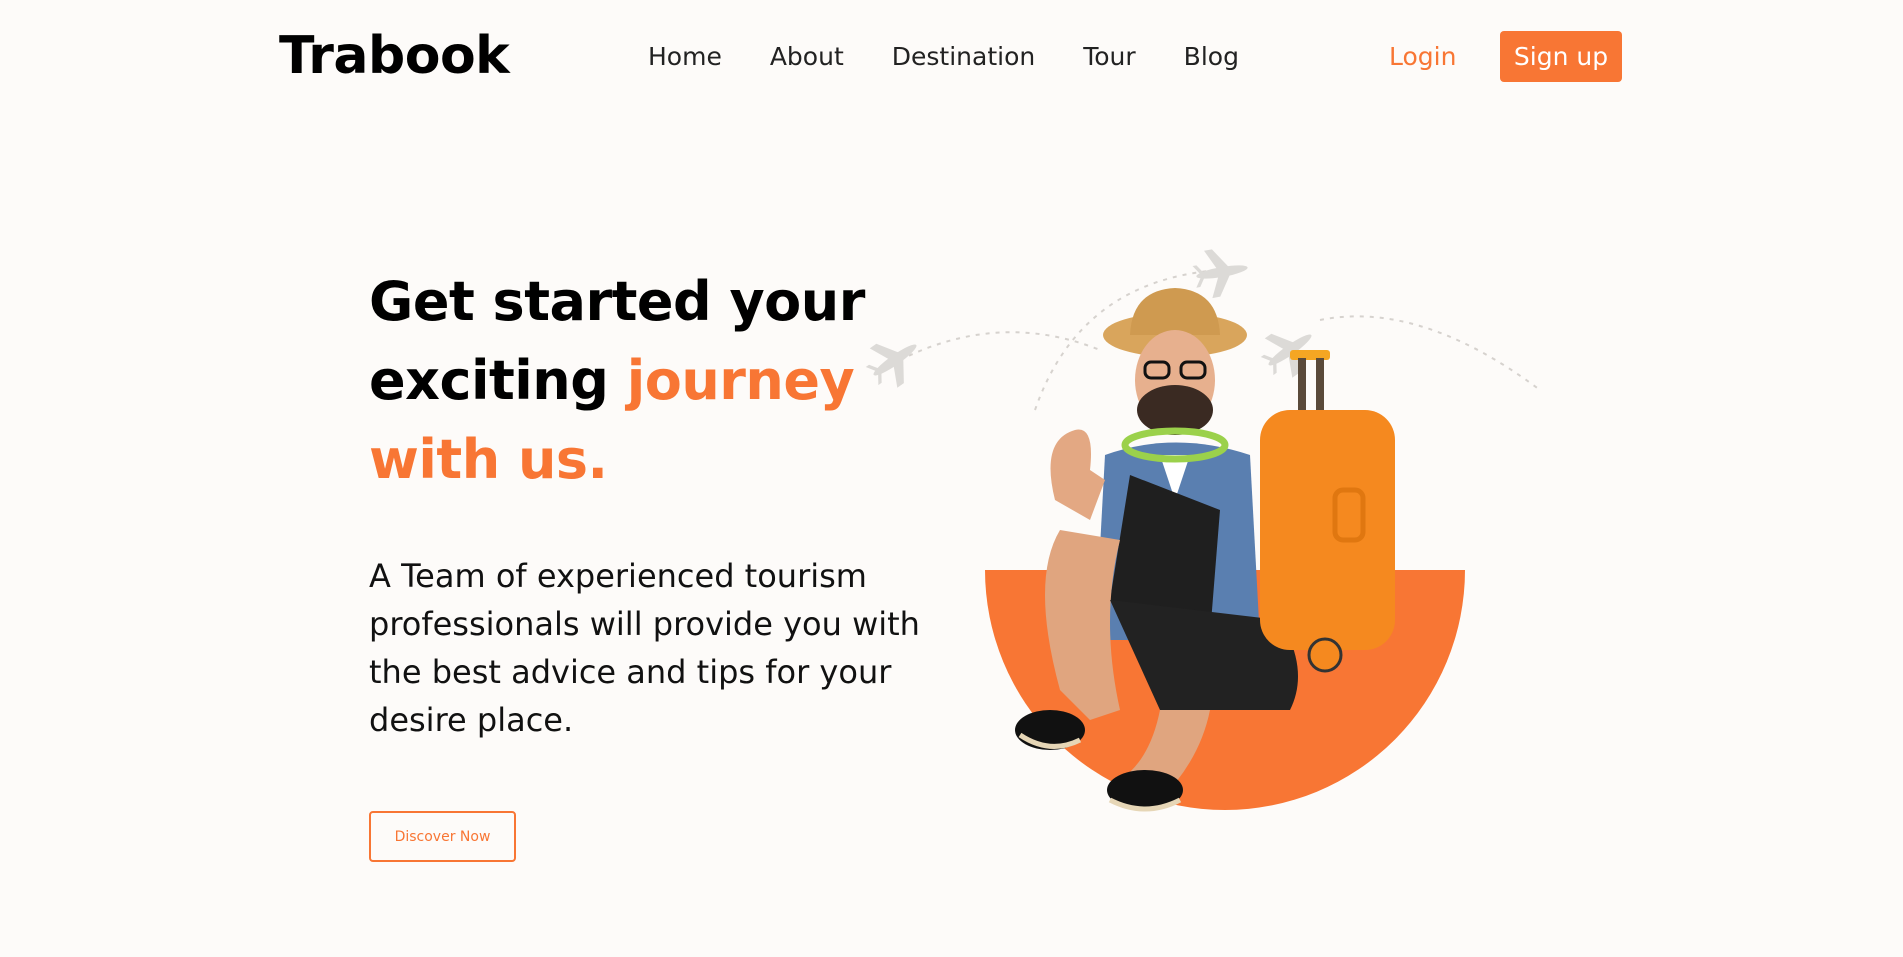  Describe the element at coordinates (807, 56) in the screenshot. I see `nav-about: About` at that location.